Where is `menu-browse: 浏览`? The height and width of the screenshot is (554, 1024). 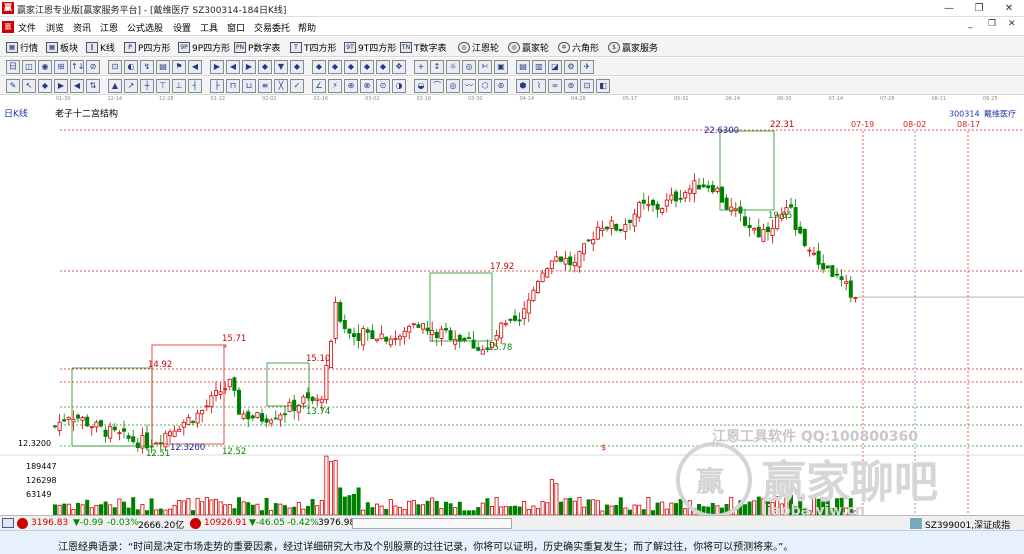
menu-browse: 浏览 is located at coordinates (55, 27).